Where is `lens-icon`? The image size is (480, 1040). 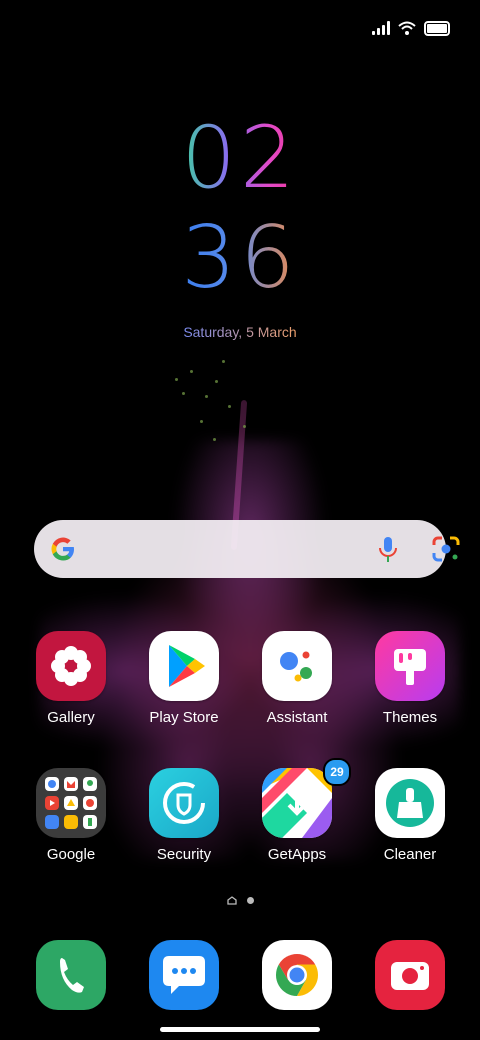
lens-icon is located at coordinates (446, 549).